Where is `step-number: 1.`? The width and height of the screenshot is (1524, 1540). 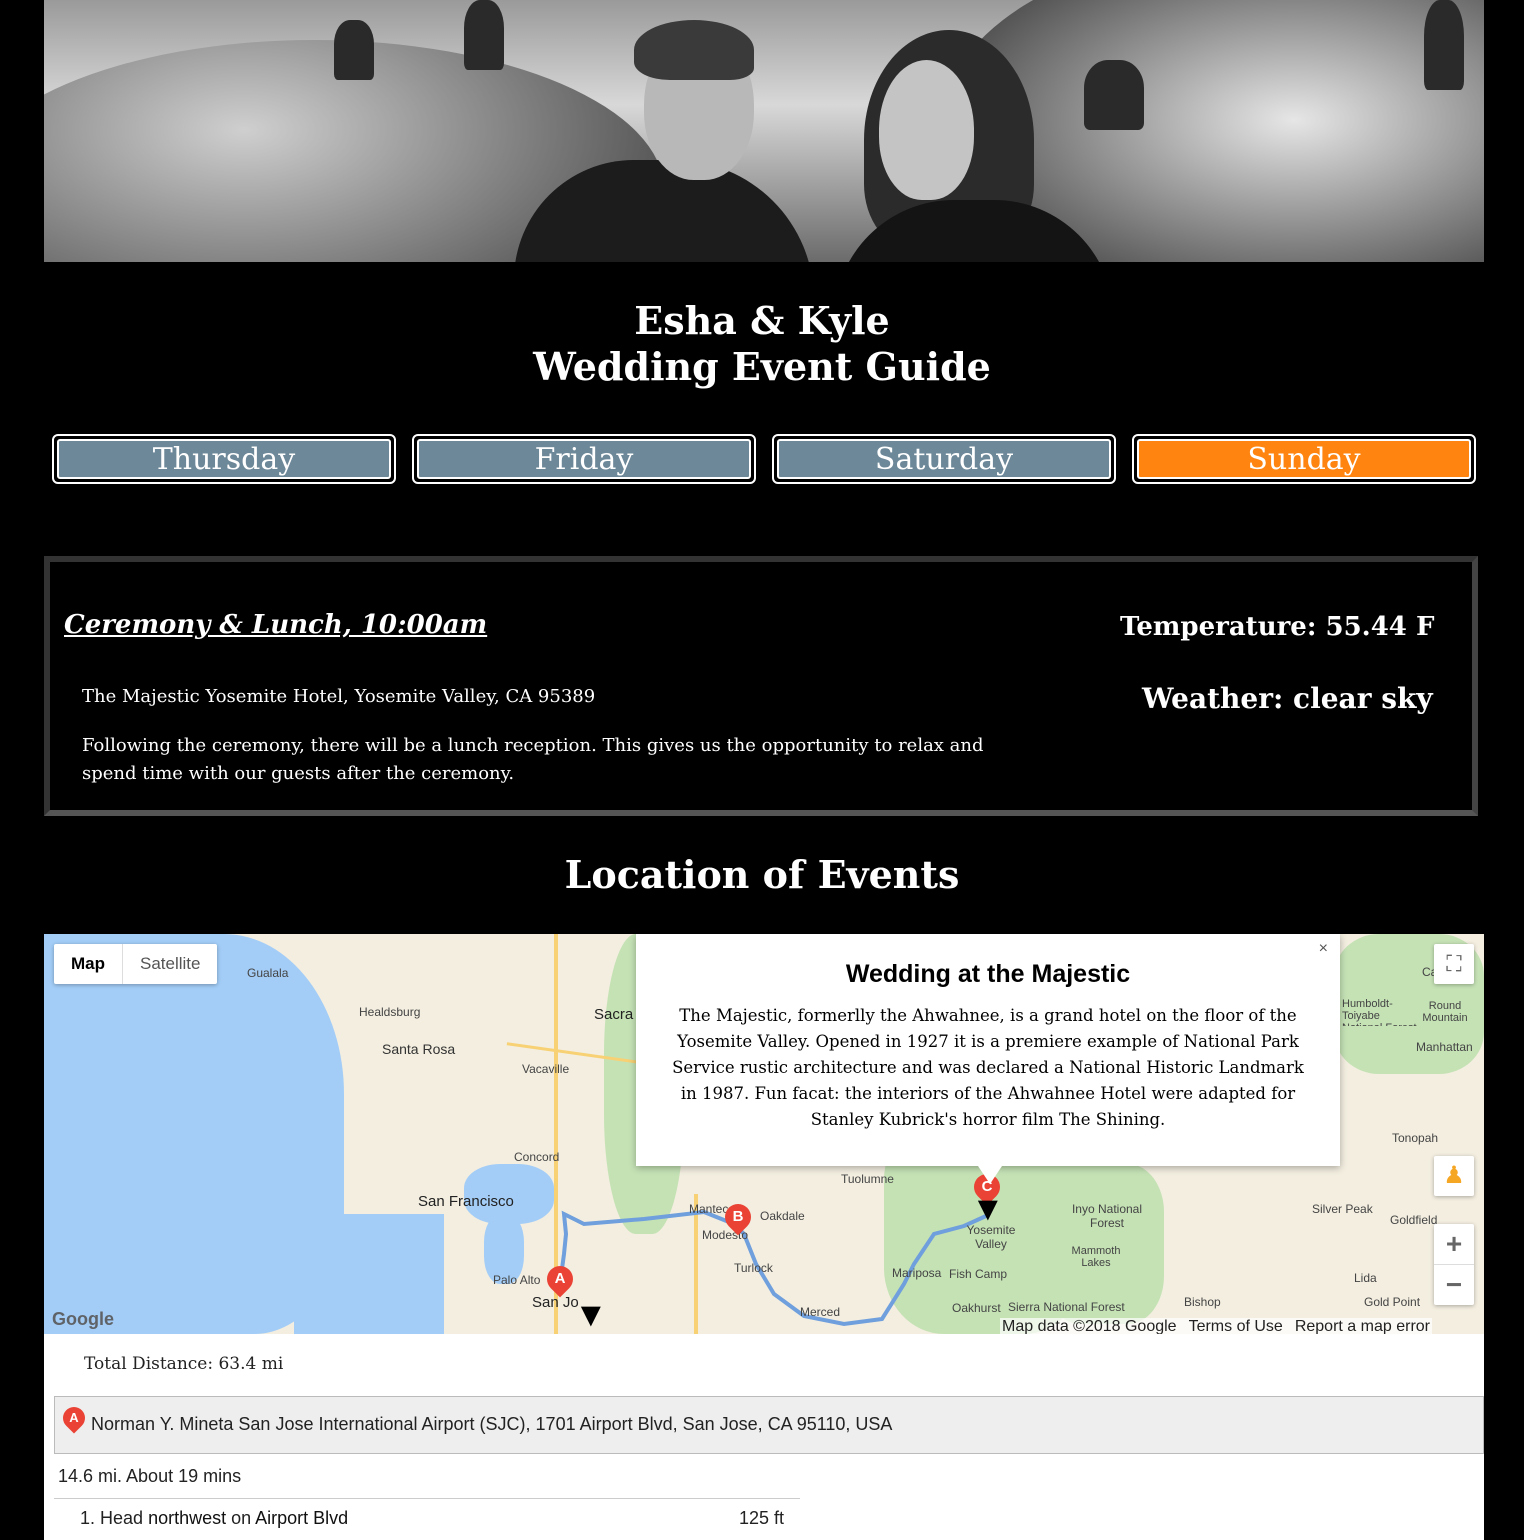 step-number: 1. is located at coordinates (88, 1518).